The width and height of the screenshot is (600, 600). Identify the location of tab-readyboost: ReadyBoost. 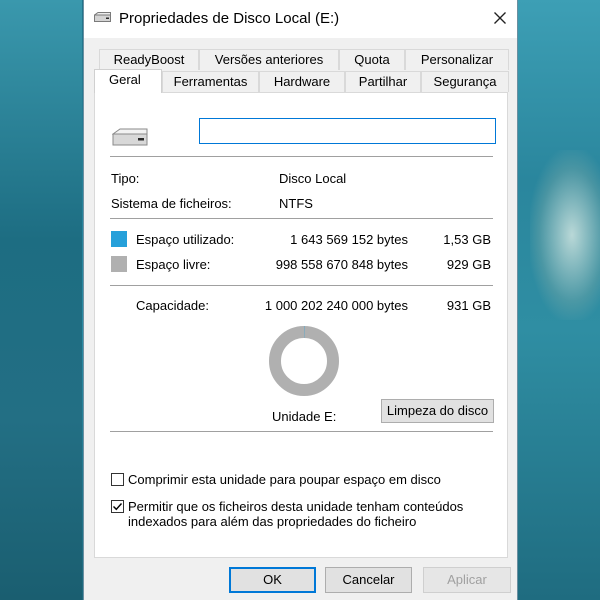
(149, 59).